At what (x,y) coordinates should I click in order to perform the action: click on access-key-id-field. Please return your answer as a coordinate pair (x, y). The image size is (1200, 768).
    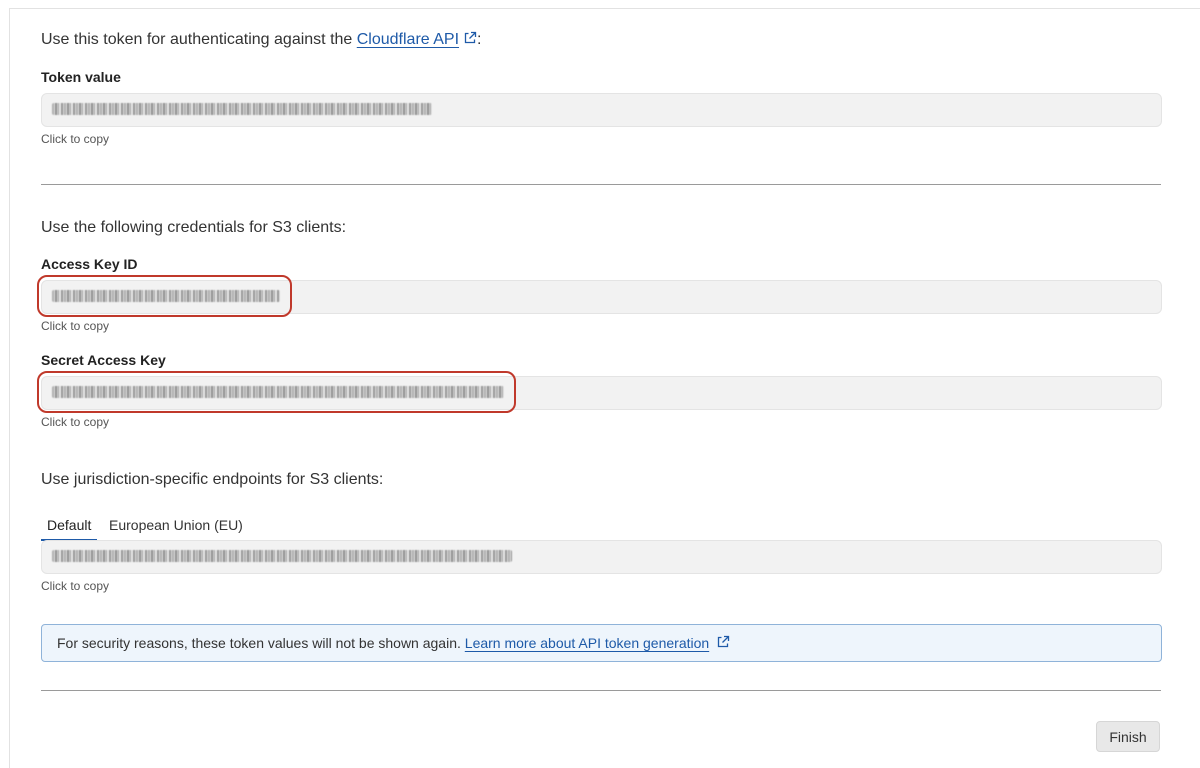
    Looking at the image, I should click on (601, 297).